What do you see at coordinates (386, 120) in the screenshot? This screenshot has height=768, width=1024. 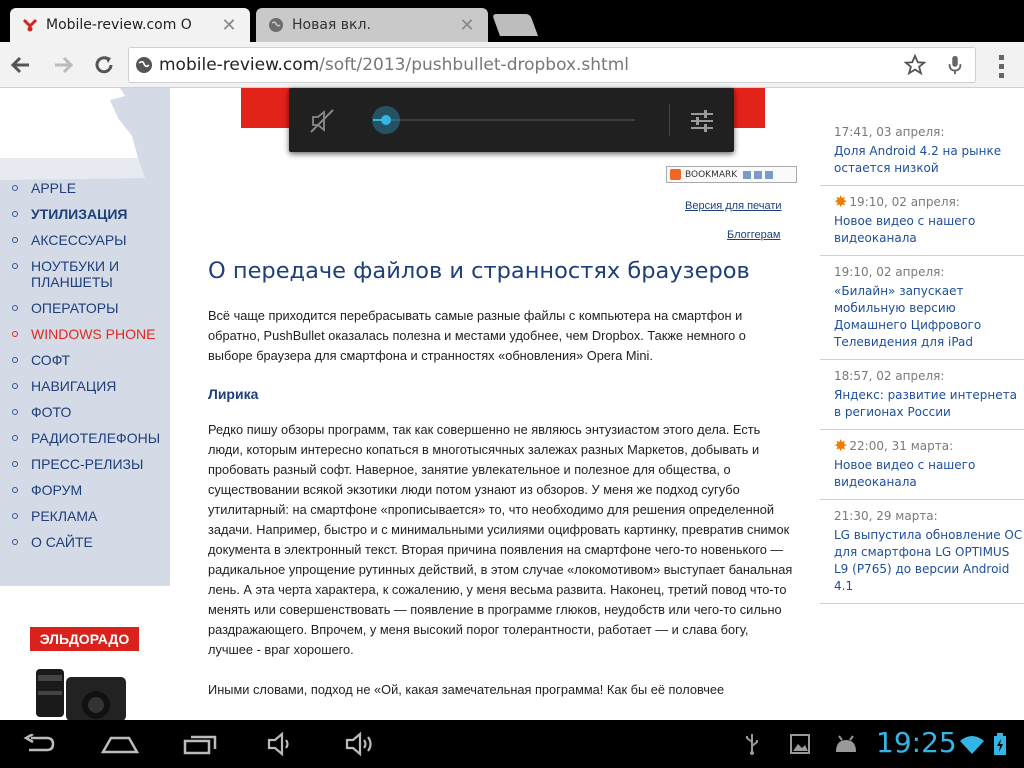 I see `volume-slider-thumb` at bounding box center [386, 120].